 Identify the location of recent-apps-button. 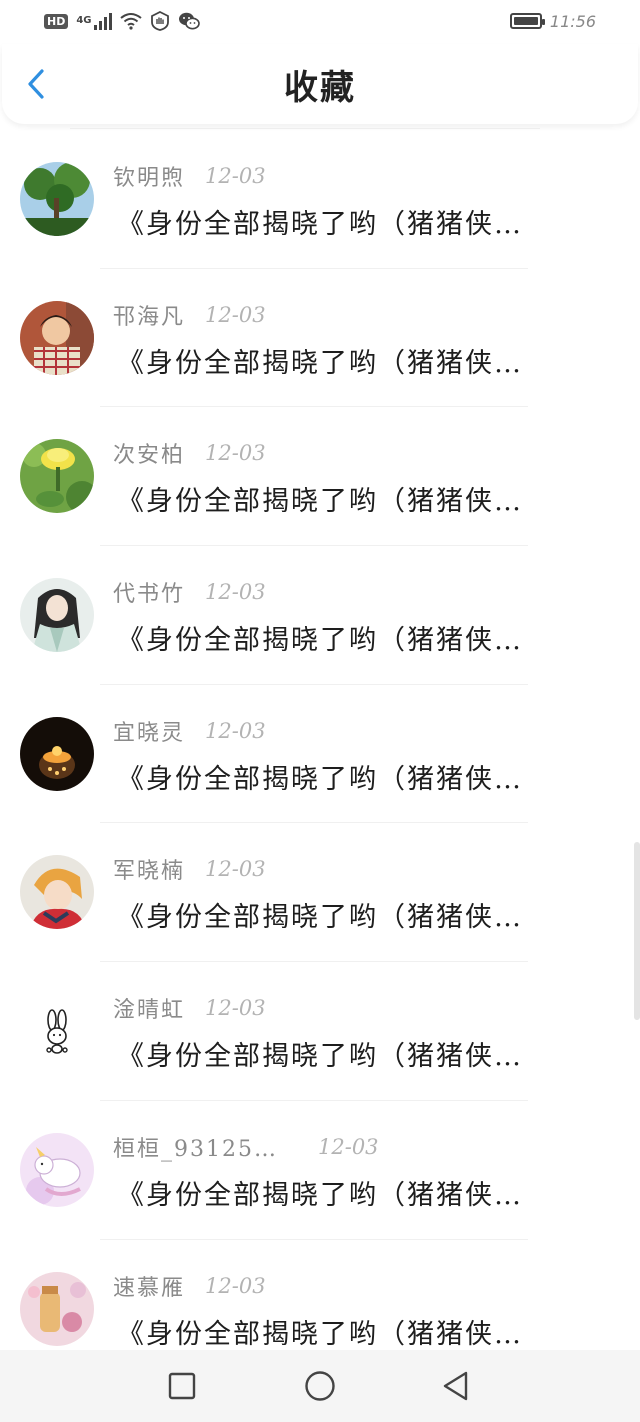
(182, 1386).